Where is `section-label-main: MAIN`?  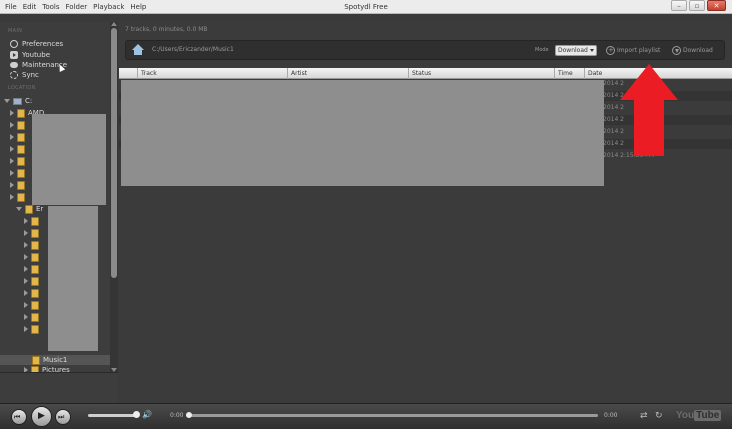 section-label-main: MAIN is located at coordinates (15, 31).